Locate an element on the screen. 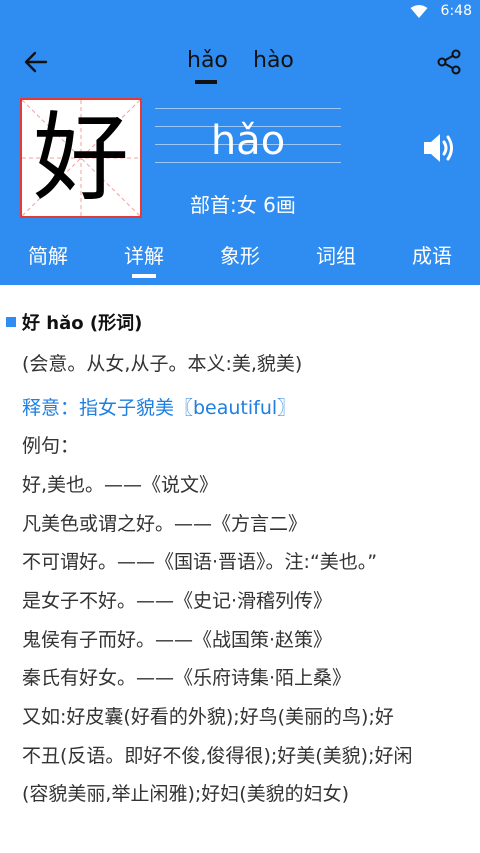  usage-line: 不丑(反语。即好不俊,俊得很);好美(美貌);好闲 is located at coordinates (217, 756).